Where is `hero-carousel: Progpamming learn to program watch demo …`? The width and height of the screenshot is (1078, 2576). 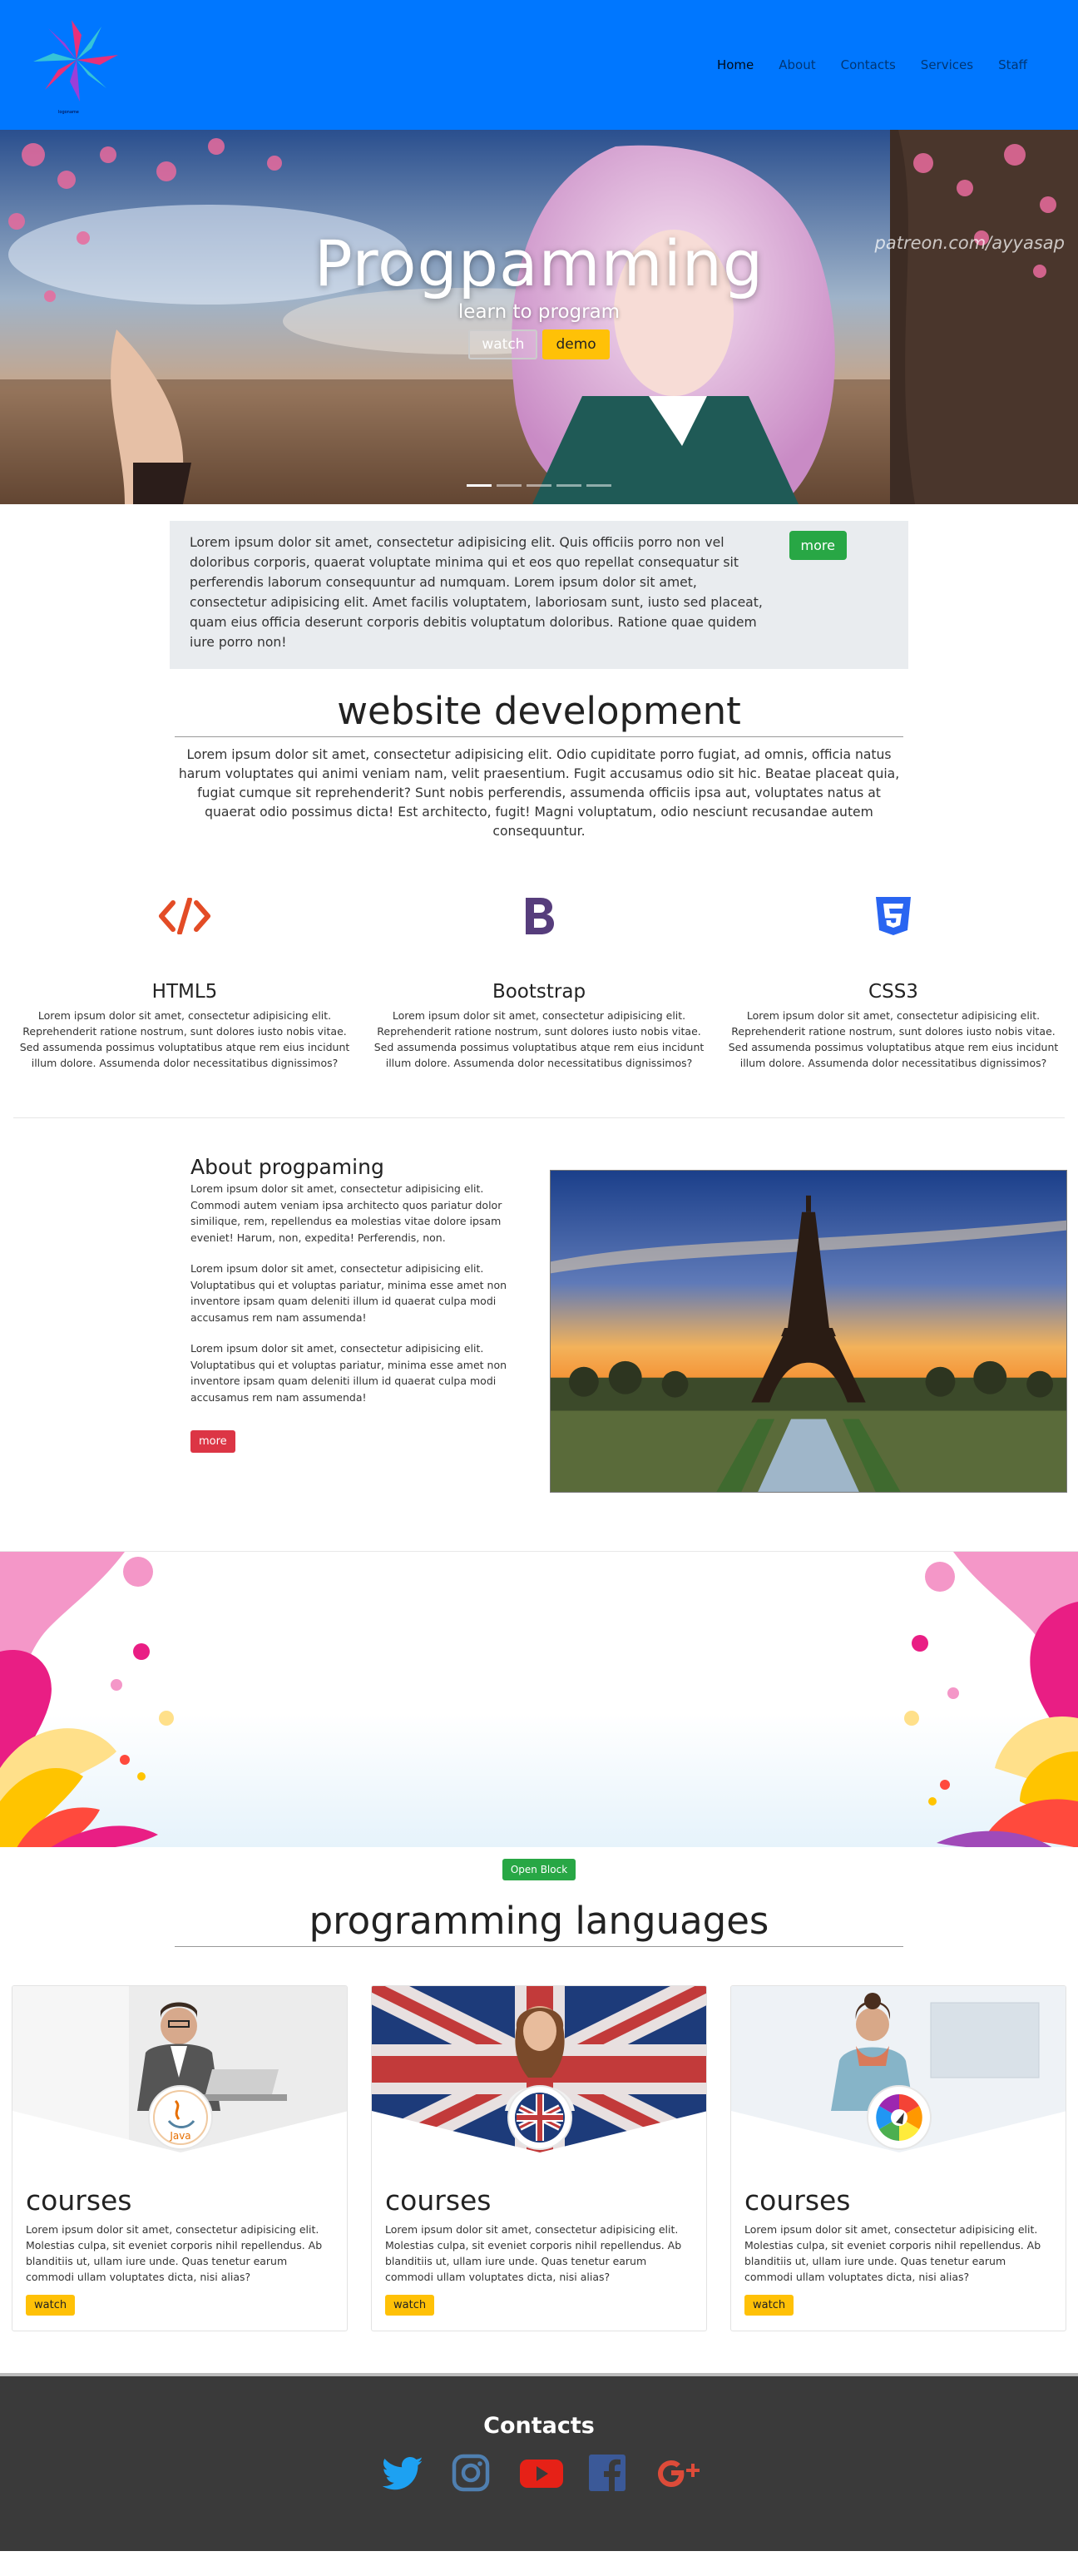 hero-carousel: Progpamming learn to program watch demo … is located at coordinates (539, 317).